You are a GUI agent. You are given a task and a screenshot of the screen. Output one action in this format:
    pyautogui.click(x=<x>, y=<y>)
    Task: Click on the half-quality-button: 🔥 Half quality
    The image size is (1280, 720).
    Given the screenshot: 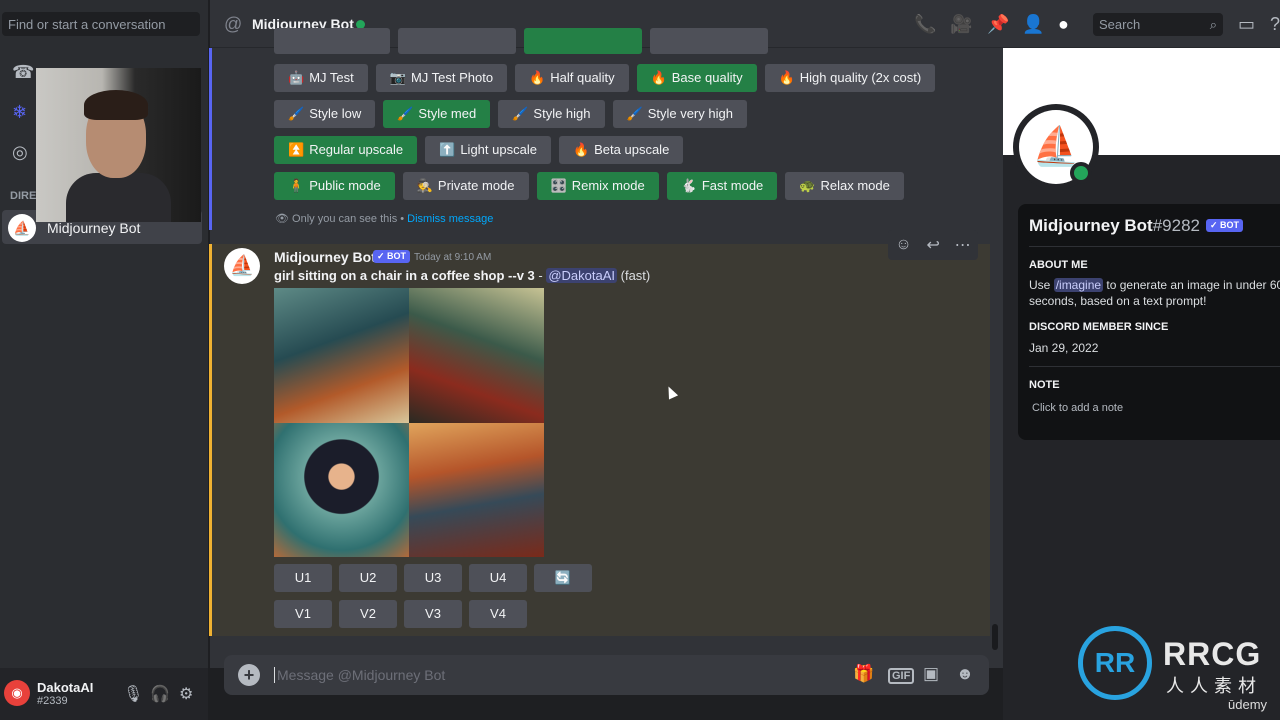 What is the action you would take?
    pyautogui.click(x=572, y=78)
    